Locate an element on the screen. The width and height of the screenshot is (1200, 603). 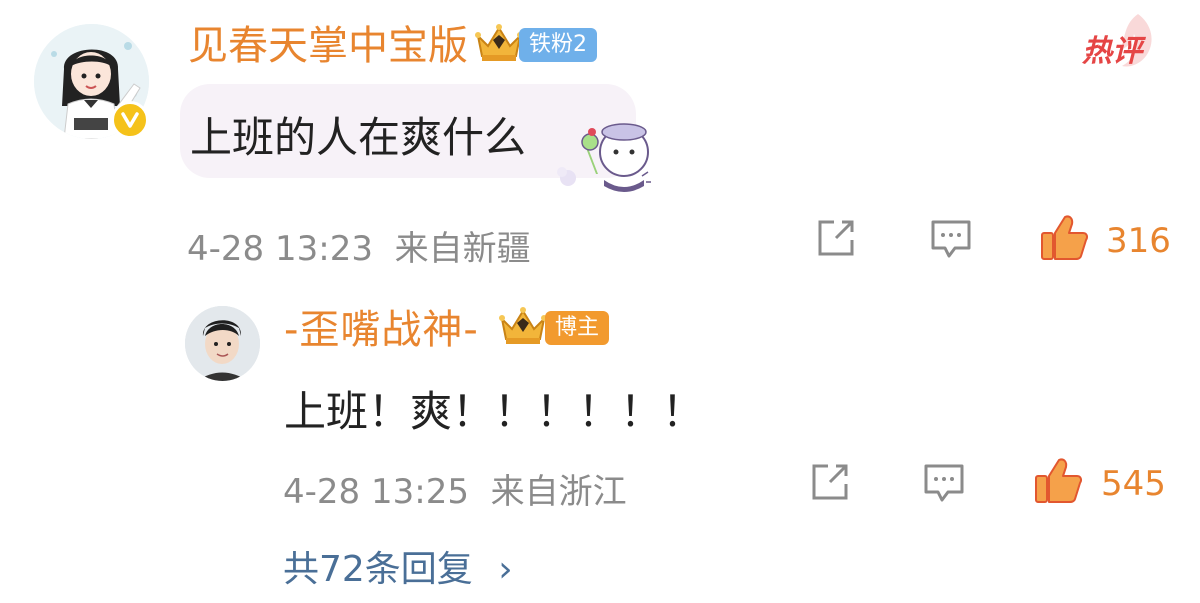
commenter-username: 见春天掌中宝版 is located at coordinates (328, 46).